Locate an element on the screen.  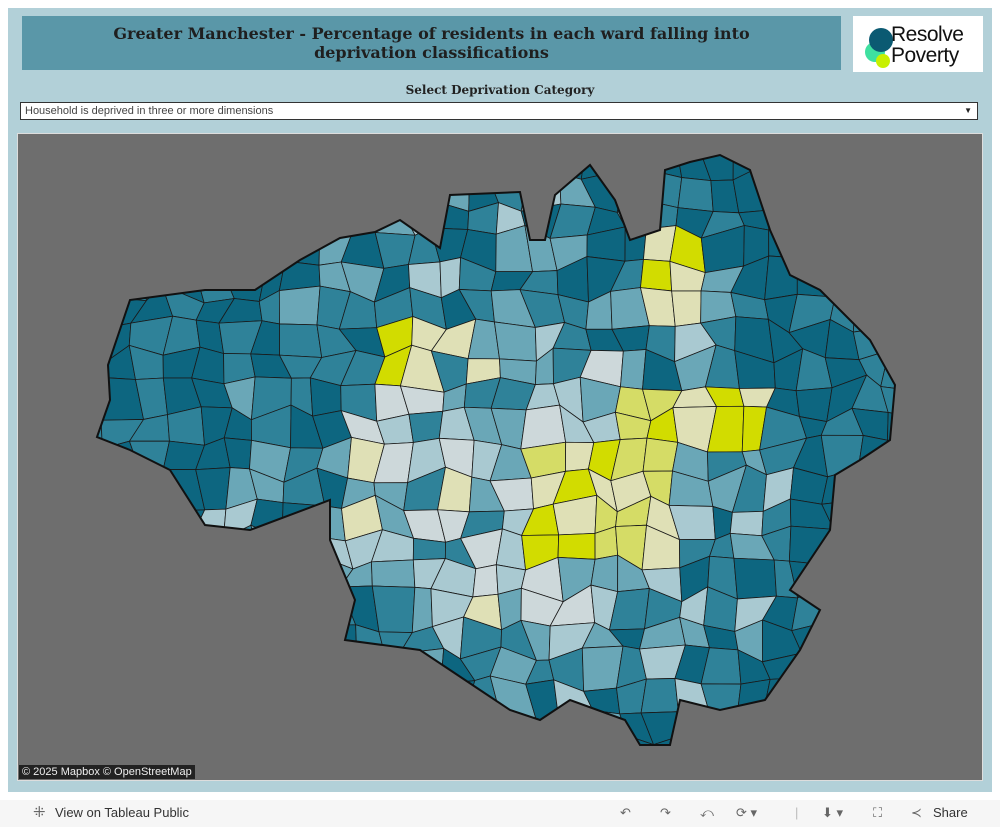
refresh-icon: ⟳ ▾ is located at coordinates (746, 813).